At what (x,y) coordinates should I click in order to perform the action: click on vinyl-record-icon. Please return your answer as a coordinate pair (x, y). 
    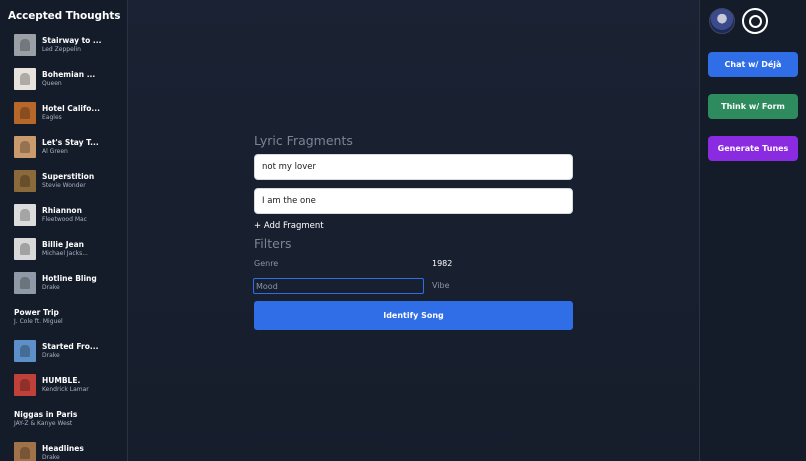
    Looking at the image, I should click on (755, 21).